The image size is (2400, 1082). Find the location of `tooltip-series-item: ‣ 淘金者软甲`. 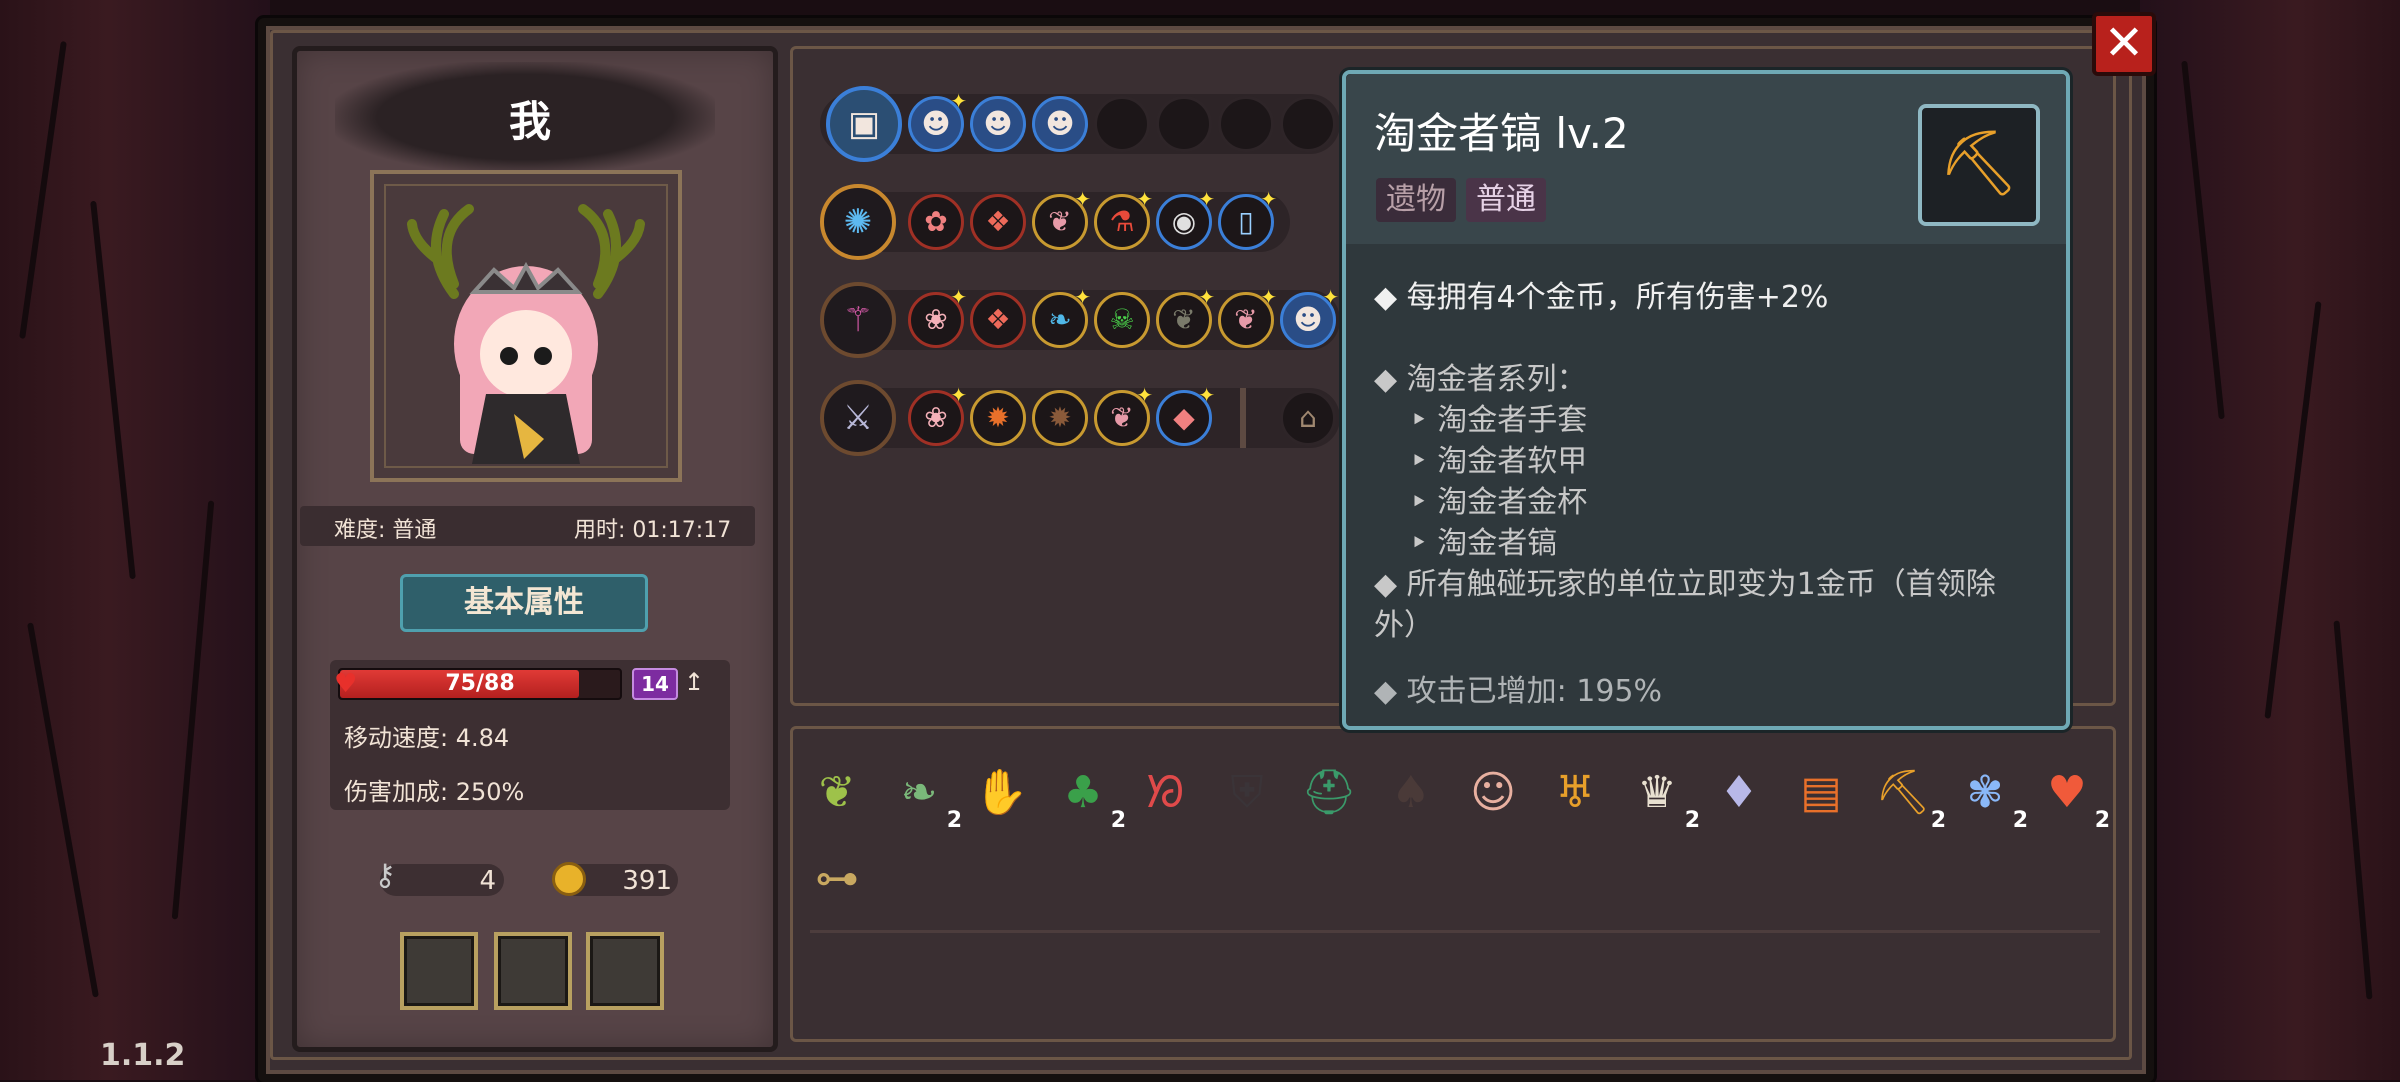

tooltip-series-item: ‣ 淘金者软甲 is located at coordinates (1499, 461).